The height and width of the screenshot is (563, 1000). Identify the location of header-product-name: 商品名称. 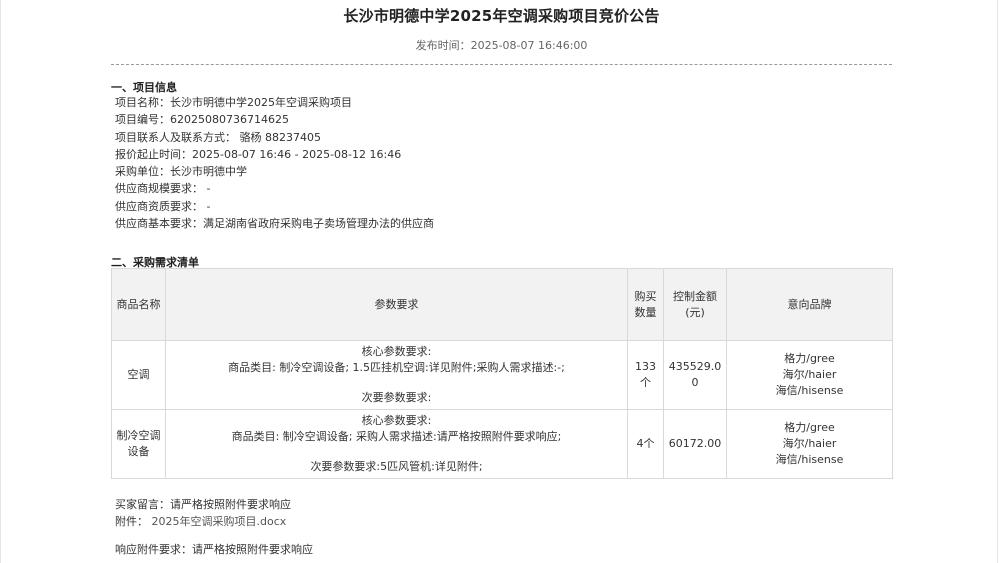
(138, 304).